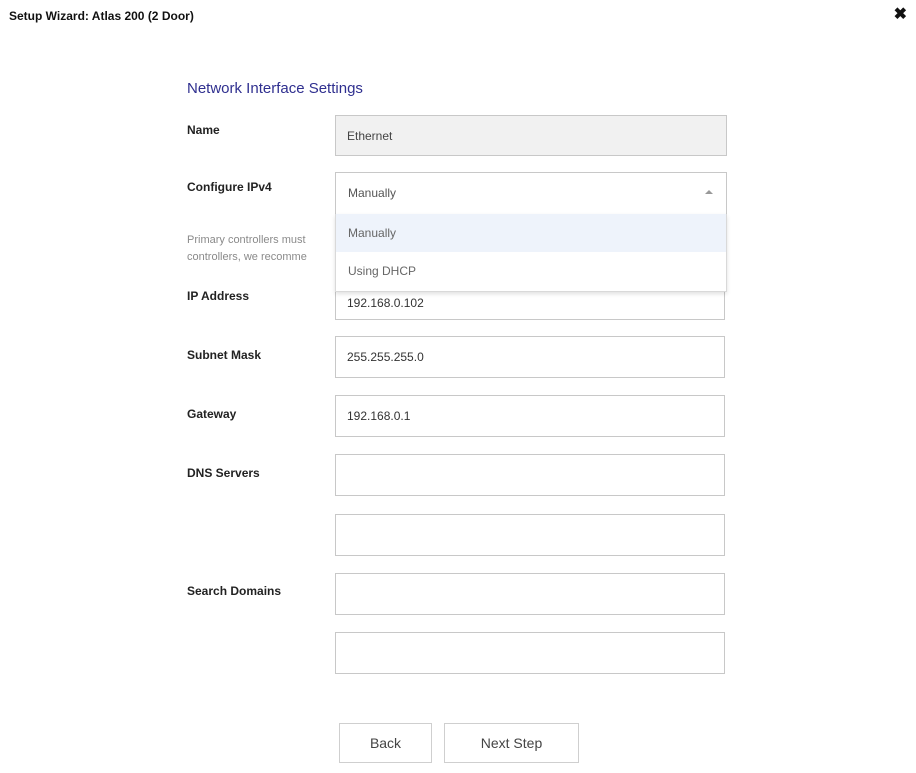 This screenshot has width=916, height=773. What do you see at coordinates (530, 416) in the screenshot?
I see `gateway-field` at bounding box center [530, 416].